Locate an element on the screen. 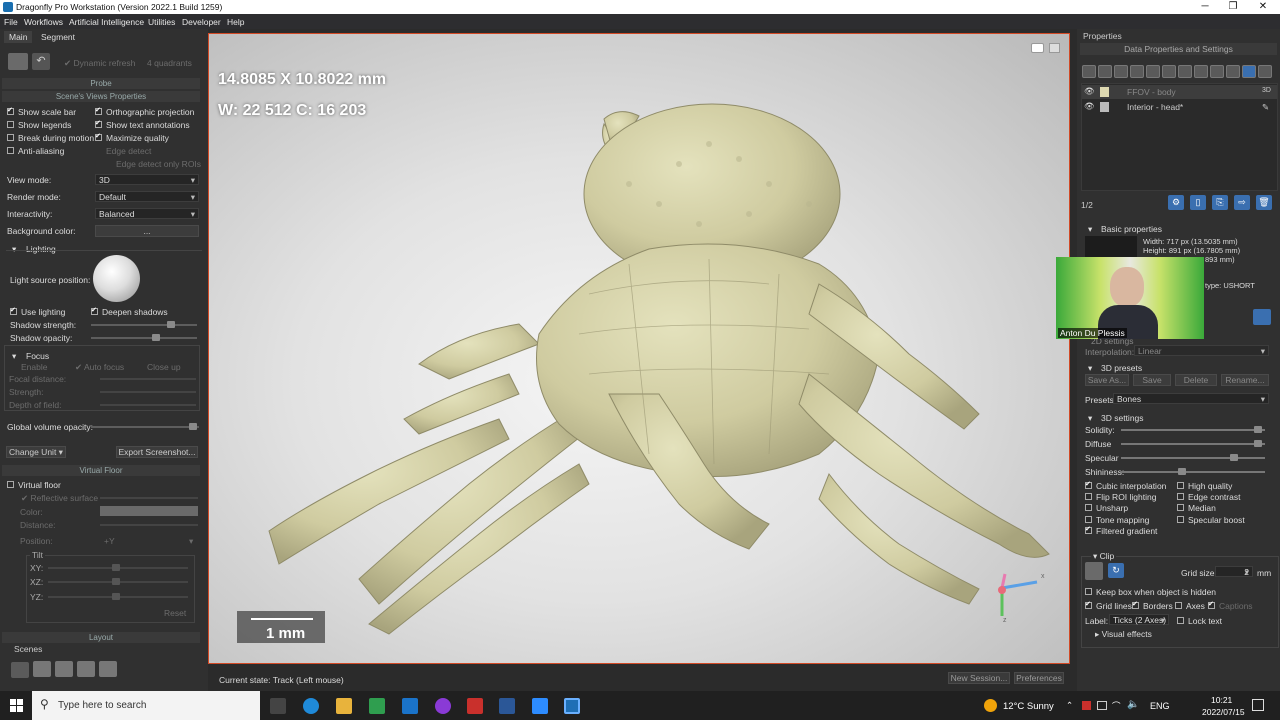 Image resolution: width=1280 pixels, height=720 pixels. grid-lines-checkbox is located at coordinates (1088, 604).